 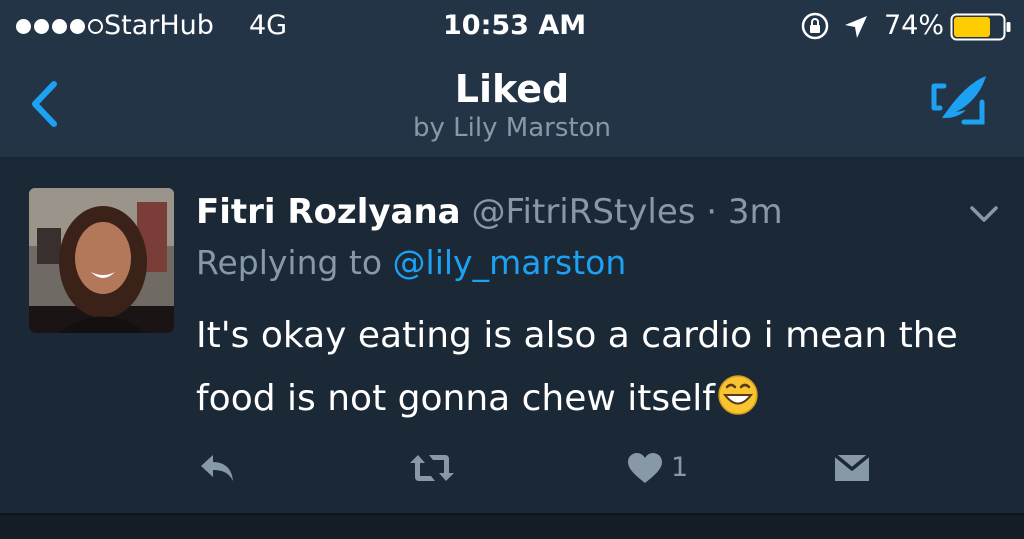 I want to click on tweet-header: Fitri Rozlyana @FitriRStyles · 3m, so click(x=489, y=212).